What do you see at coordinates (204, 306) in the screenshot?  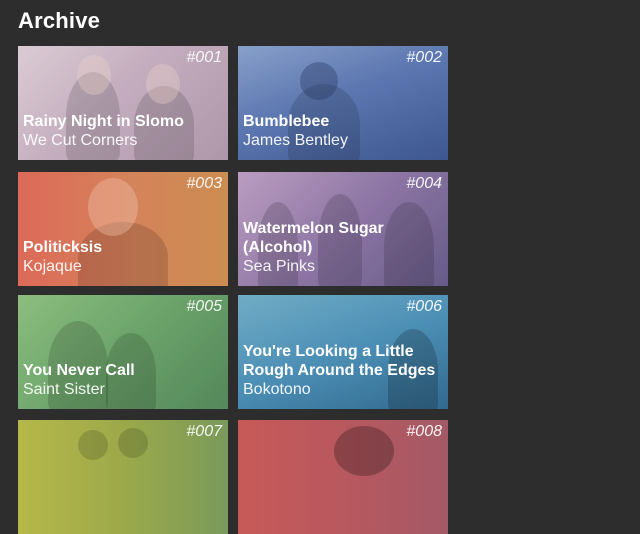 I see `card-number: #005` at bounding box center [204, 306].